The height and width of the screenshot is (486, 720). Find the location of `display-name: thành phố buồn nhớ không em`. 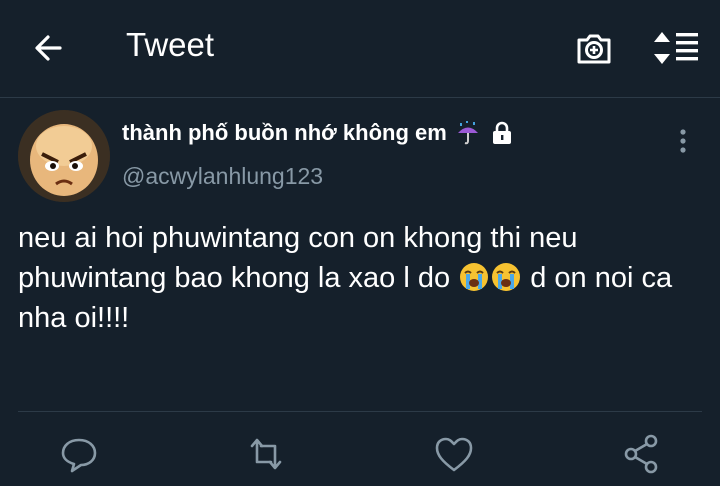

display-name: thành phố buồn nhớ không em is located at coordinates (284, 133).